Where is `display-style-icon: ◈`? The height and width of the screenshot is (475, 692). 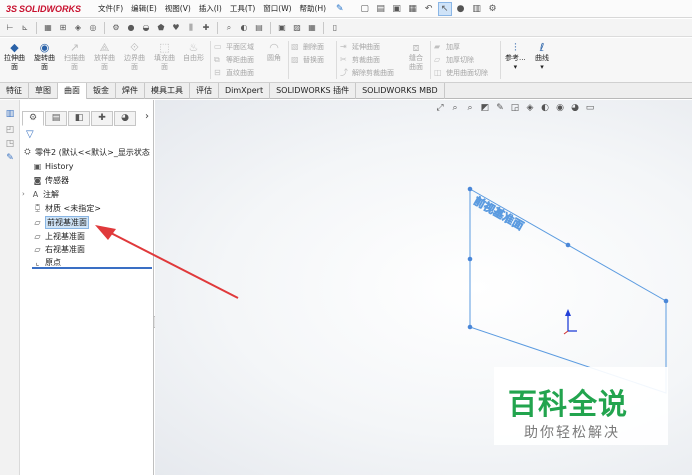 display-style-icon: ◈ is located at coordinates (530, 108).